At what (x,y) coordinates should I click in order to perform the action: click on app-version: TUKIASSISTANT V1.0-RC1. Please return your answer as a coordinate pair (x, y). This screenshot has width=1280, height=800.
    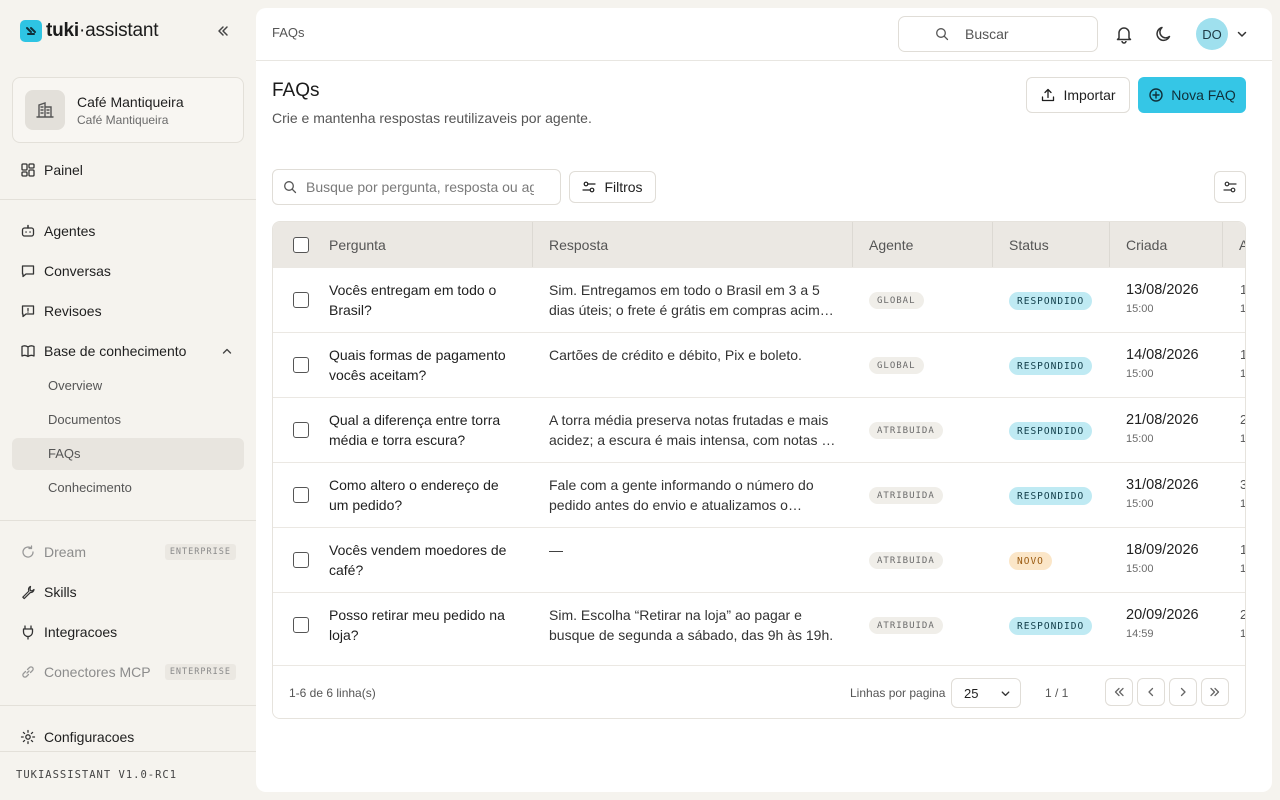
    Looking at the image, I should click on (97, 775).